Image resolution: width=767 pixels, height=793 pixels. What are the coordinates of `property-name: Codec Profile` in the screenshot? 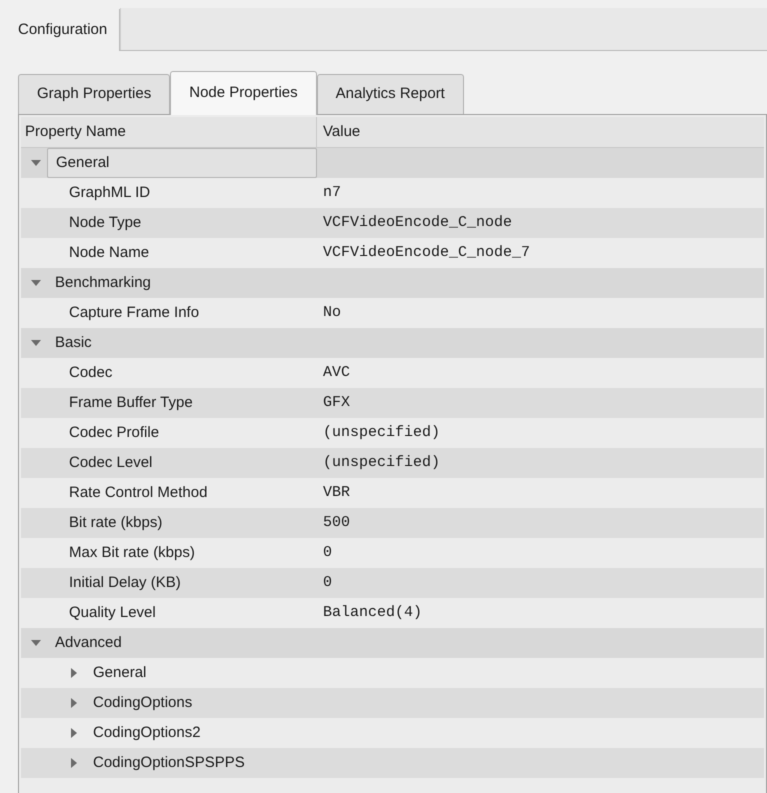 It's located at (114, 433).